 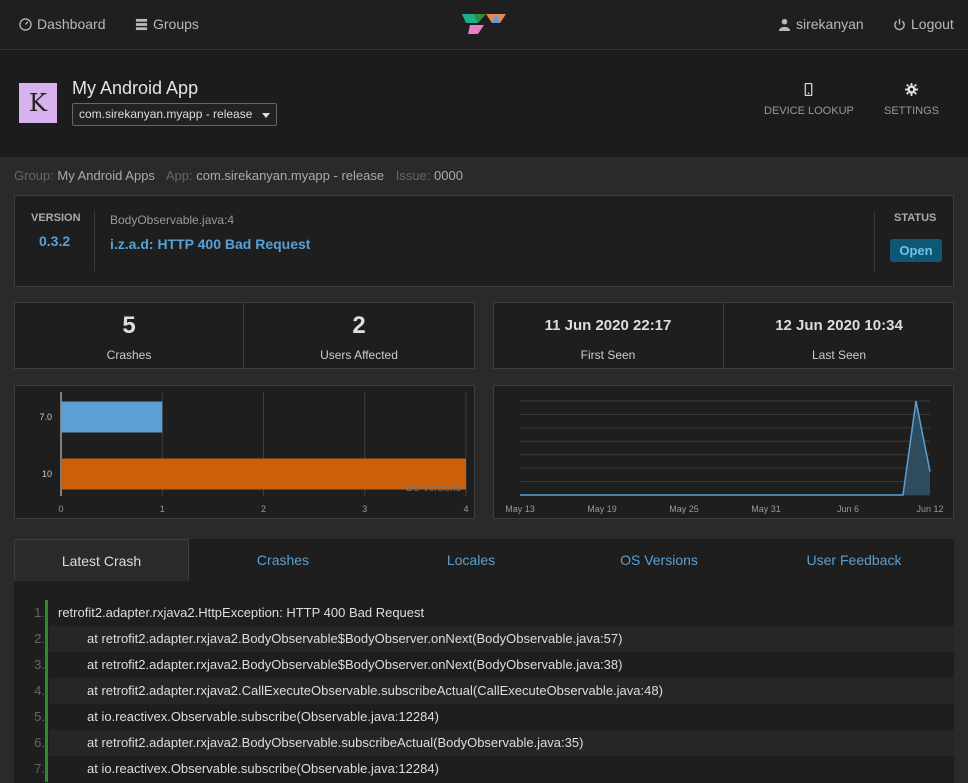 I want to click on settings-label: SETTINGS, so click(x=912, y=111).